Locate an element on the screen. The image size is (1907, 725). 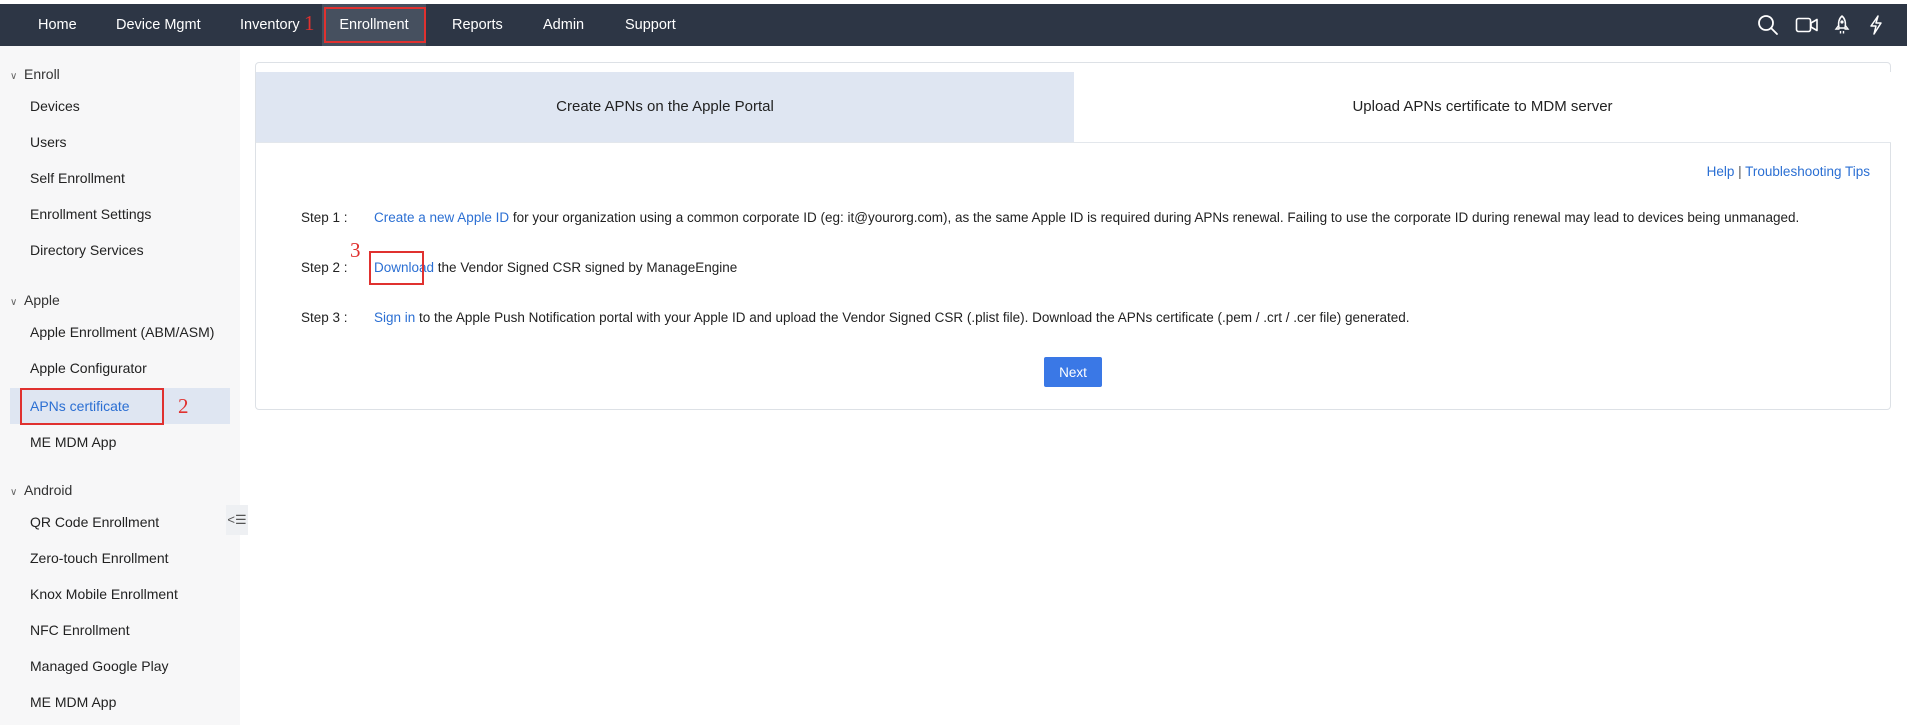
troubleshooting-tips-link: Troubleshooting Tips is located at coordinates (1807, 171).